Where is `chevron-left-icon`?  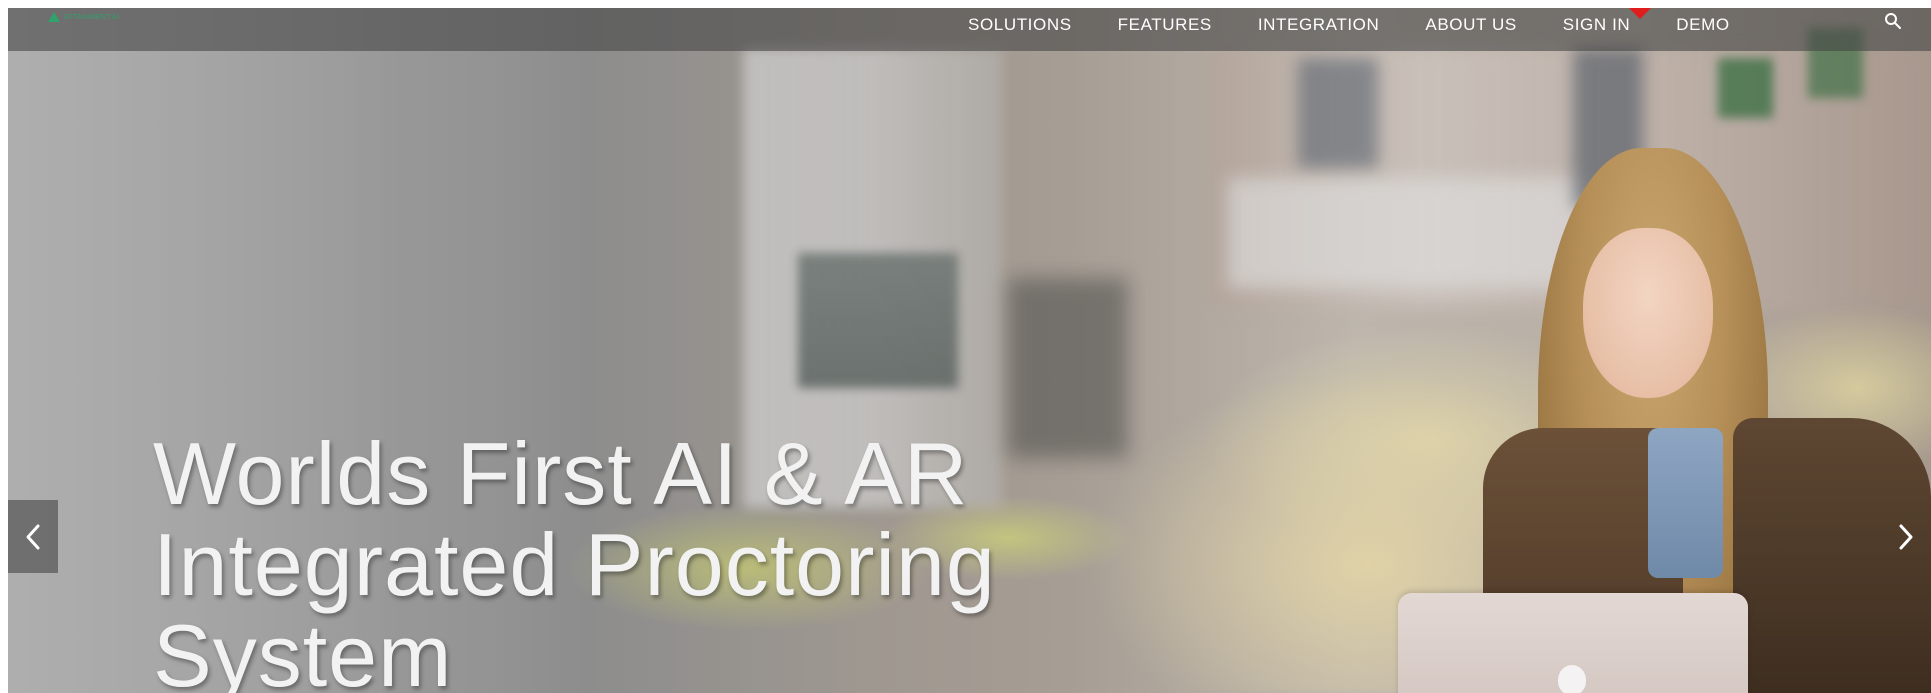
chevron-left-icon is located at coordinates (33, 536).